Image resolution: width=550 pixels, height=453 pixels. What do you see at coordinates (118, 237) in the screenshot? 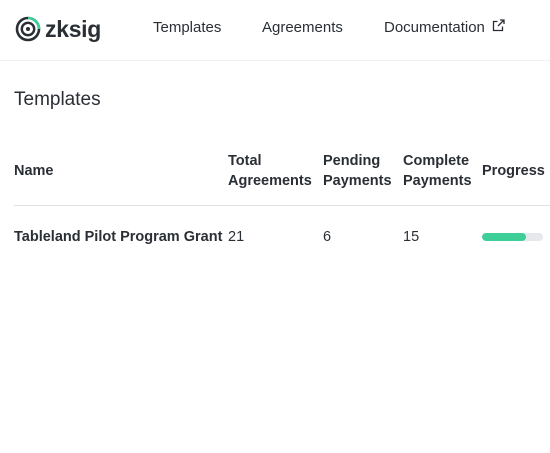
I see `template-name-cell: Tableland Pilot Program Grant` at bounding box center [118, 237].